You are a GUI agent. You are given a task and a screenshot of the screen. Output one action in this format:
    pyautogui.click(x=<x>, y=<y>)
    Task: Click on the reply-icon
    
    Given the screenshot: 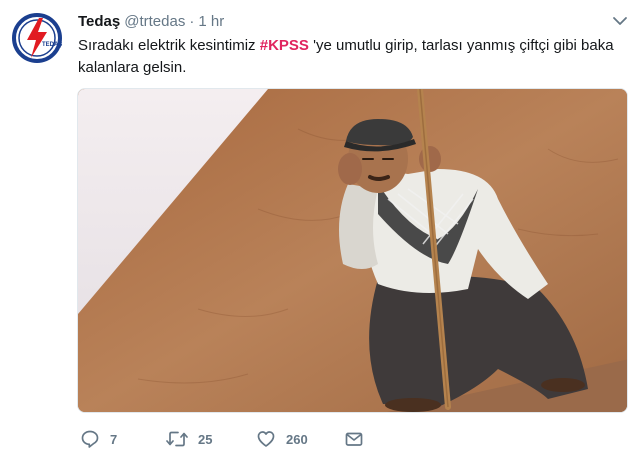 What is the action you would take?
    pyautogui.click(x=90, y=439)
    